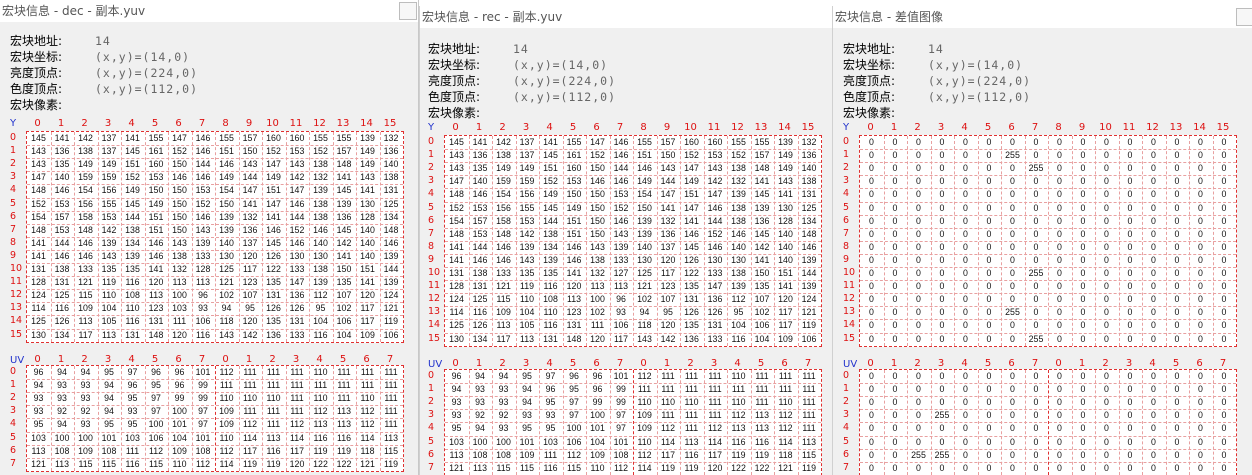 The image size is (1252, 475). Describe the element at coordinates (869, 81) in the screenshot. I see `luma-label: 亮度顶点:` at that location.